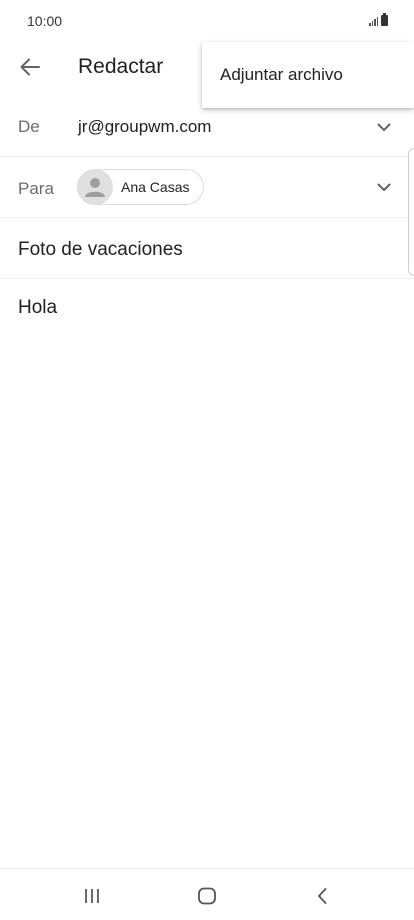 This screenshot has height=920, width=414. I want to click on subject-field: Foto de vacaciones, so click(100, 250).